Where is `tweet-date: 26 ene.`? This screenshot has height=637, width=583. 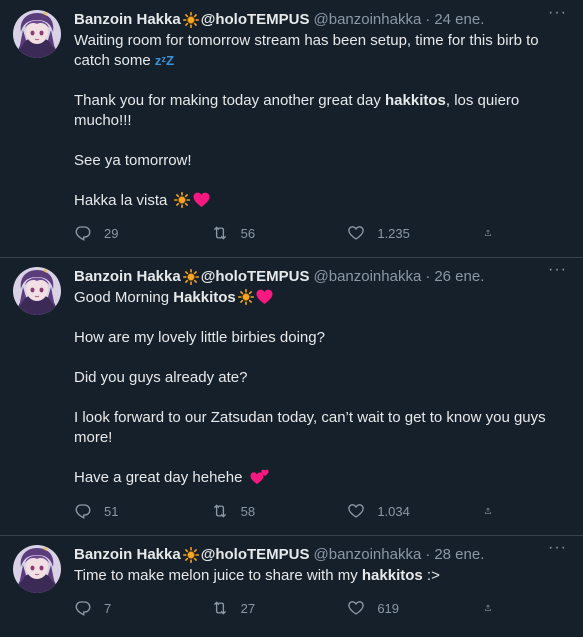 tweet-date: 26 ene. is located at coordinates (459, 277).